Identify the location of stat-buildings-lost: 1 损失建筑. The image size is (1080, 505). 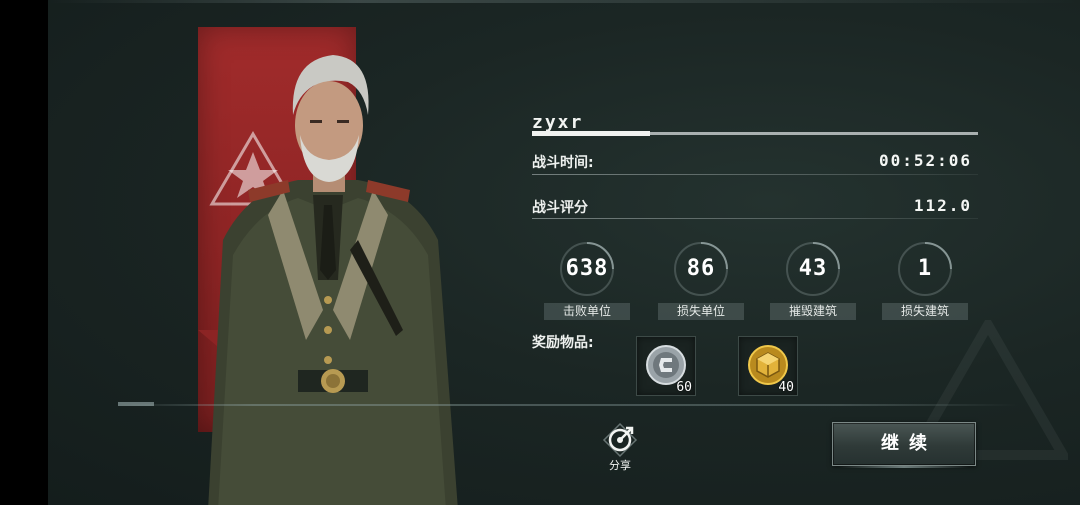
(925, 281).